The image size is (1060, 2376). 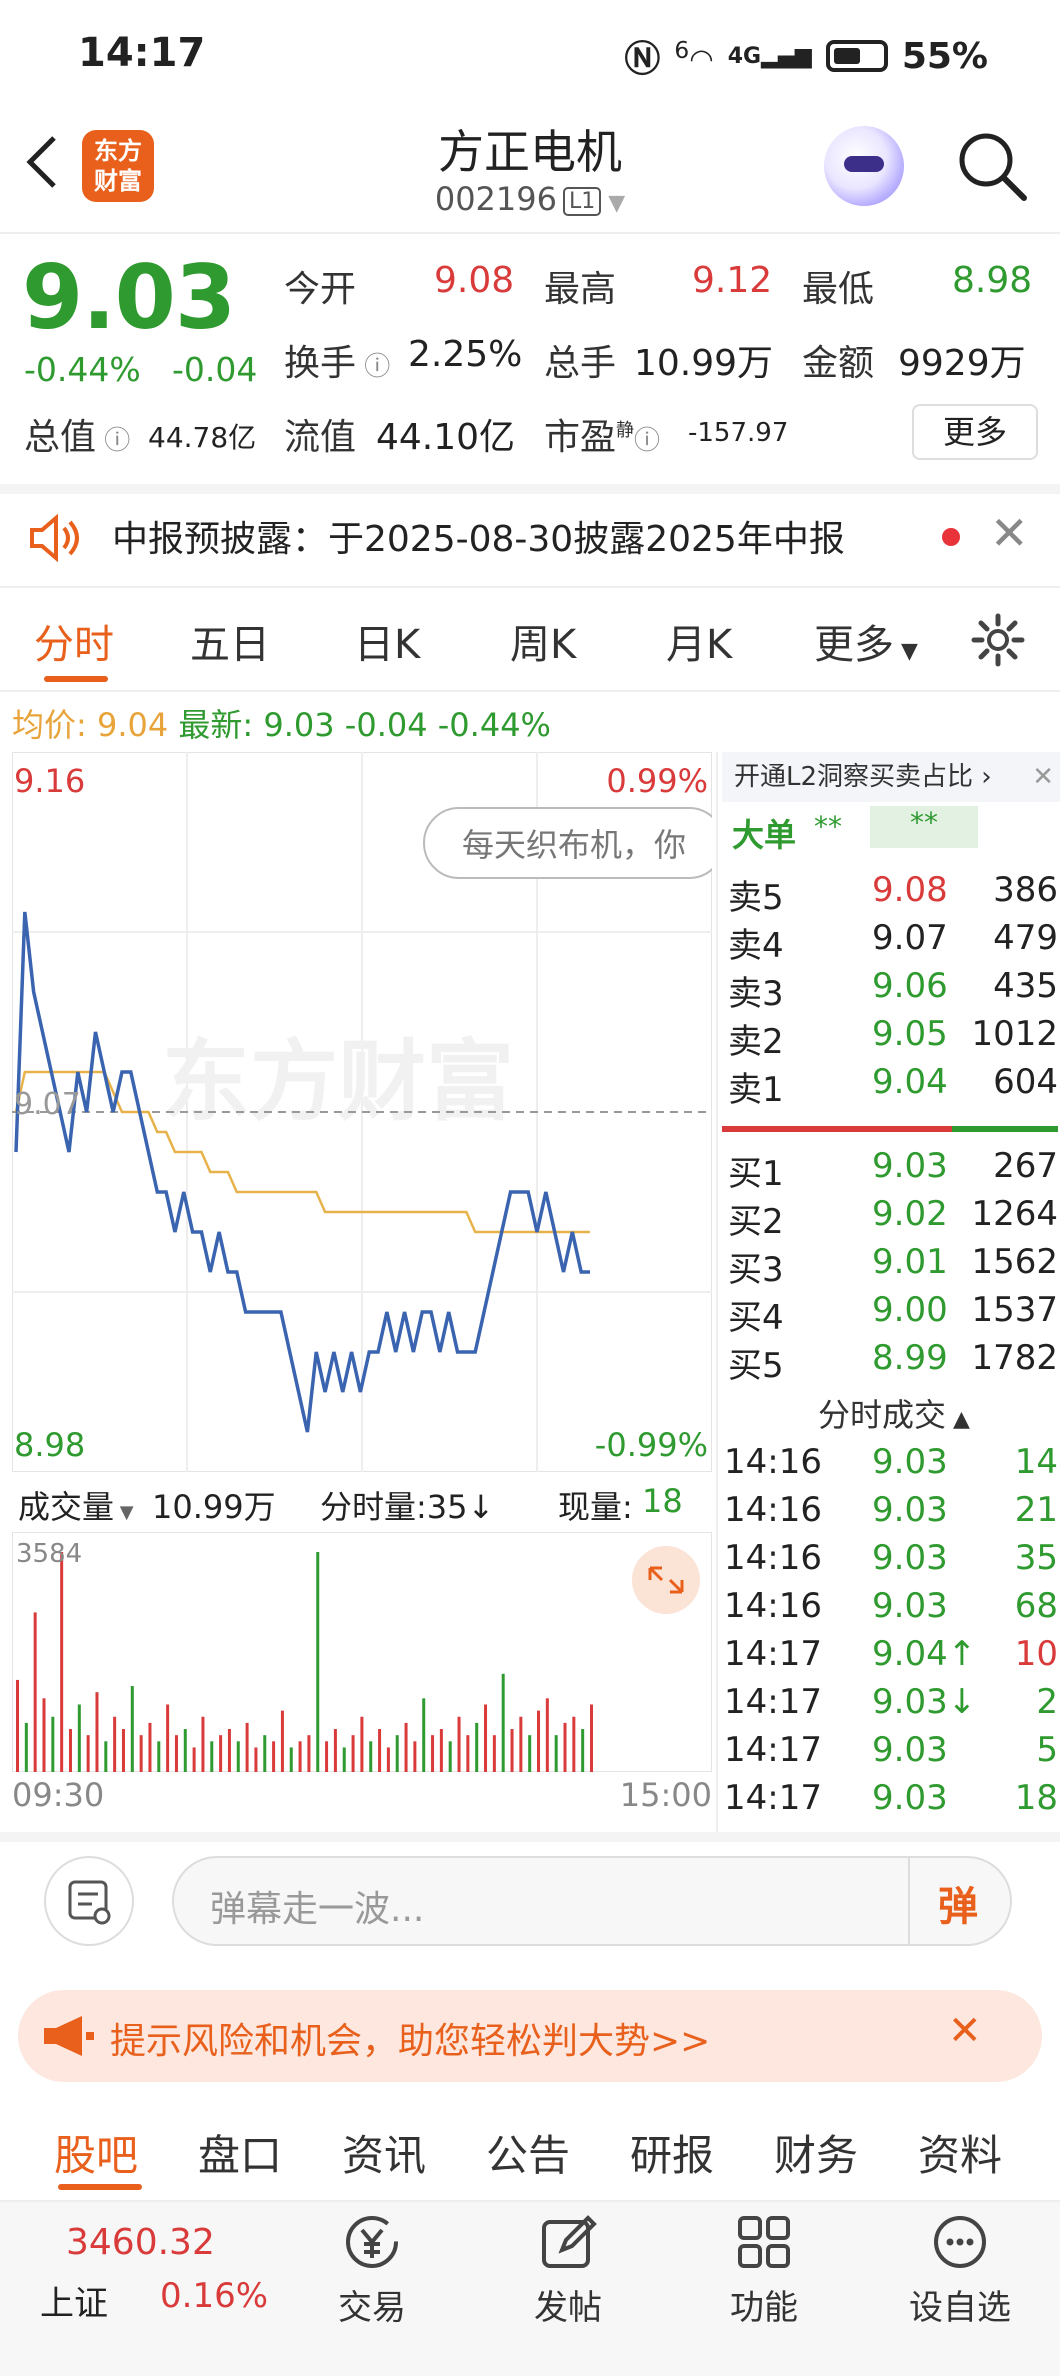 I want to click on divider, so click(x=530, y=691).